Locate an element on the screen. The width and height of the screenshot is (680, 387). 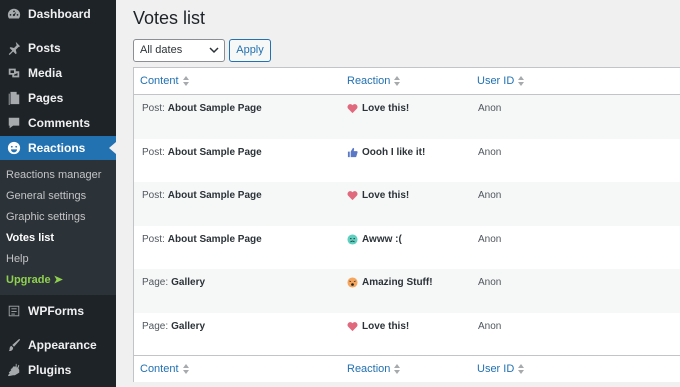
menu-posts: Posts is located at coordinates (58, 47).